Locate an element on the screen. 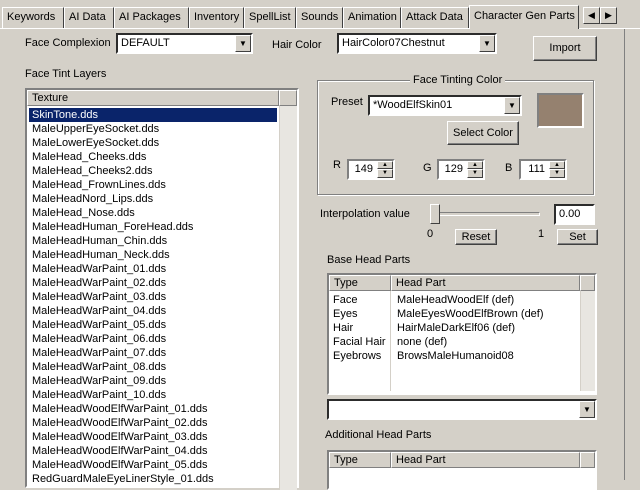 The width and height of the screenshot is (640, 490). texture-column-header: Texture is located at coordinates (153, 98).